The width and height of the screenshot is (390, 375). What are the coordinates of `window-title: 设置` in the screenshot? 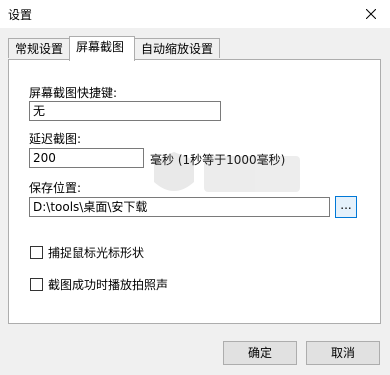 It's located at (20, 15).